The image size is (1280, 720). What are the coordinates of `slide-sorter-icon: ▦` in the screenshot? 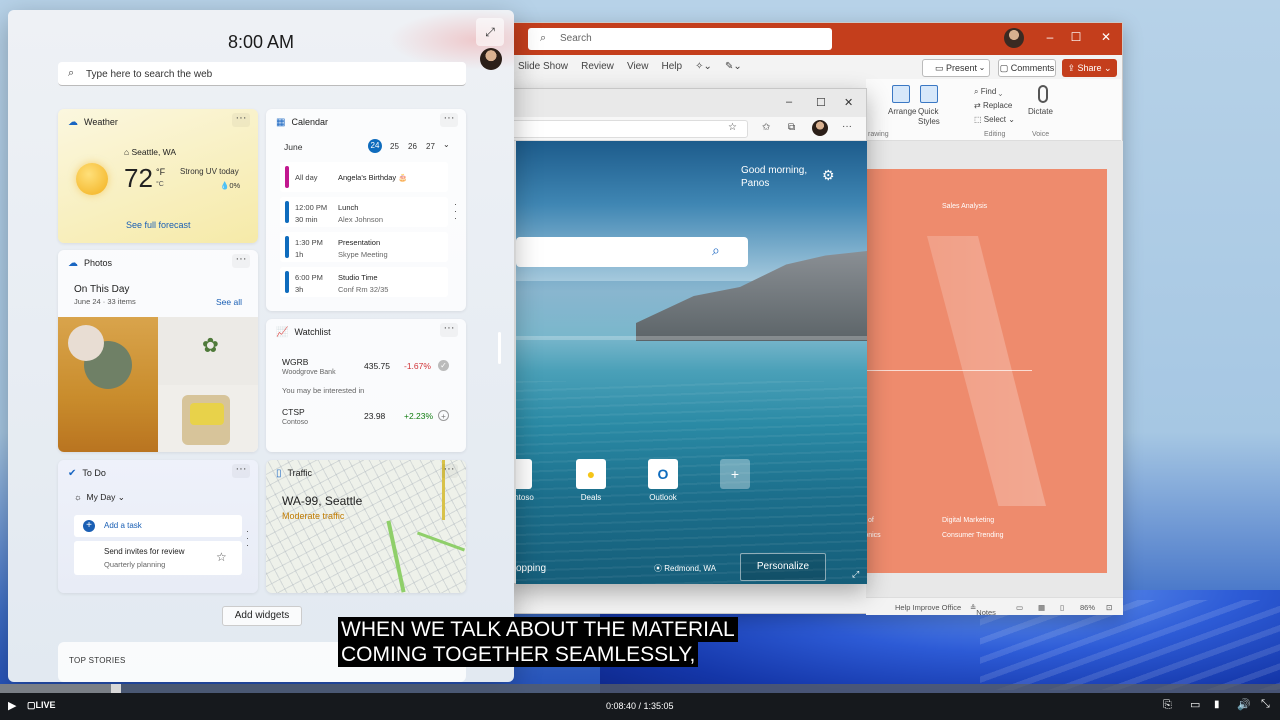 It's located at (1041, 607).